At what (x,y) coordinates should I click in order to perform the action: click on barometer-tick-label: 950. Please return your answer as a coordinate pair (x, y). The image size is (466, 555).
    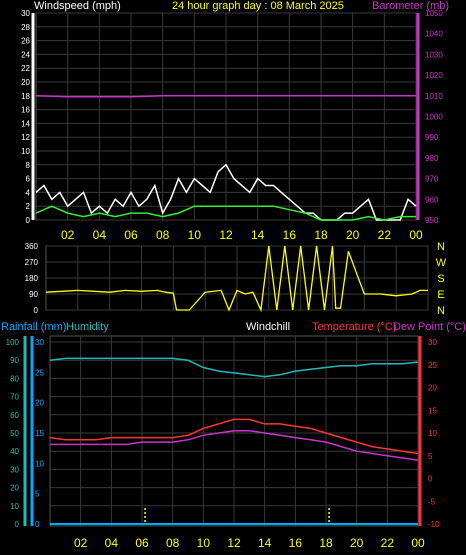
    Looking at the image, I should click on (432, 220).